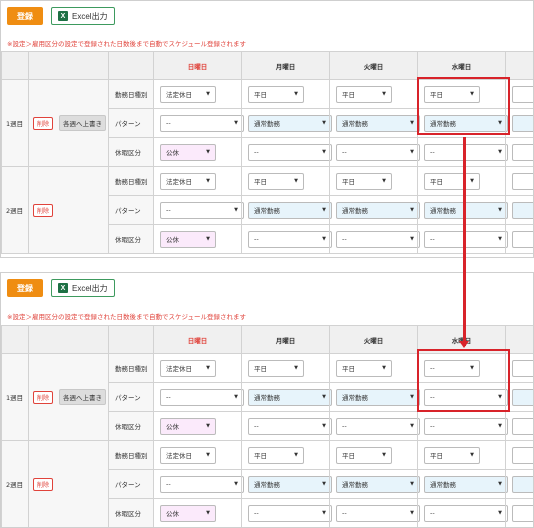 The height and width of the screenshot is (528, 534). What do you see at coordinates (131, 210) in the screenshot?
I see `row-label-pattern: パターン` at bounding box center [131, 210].